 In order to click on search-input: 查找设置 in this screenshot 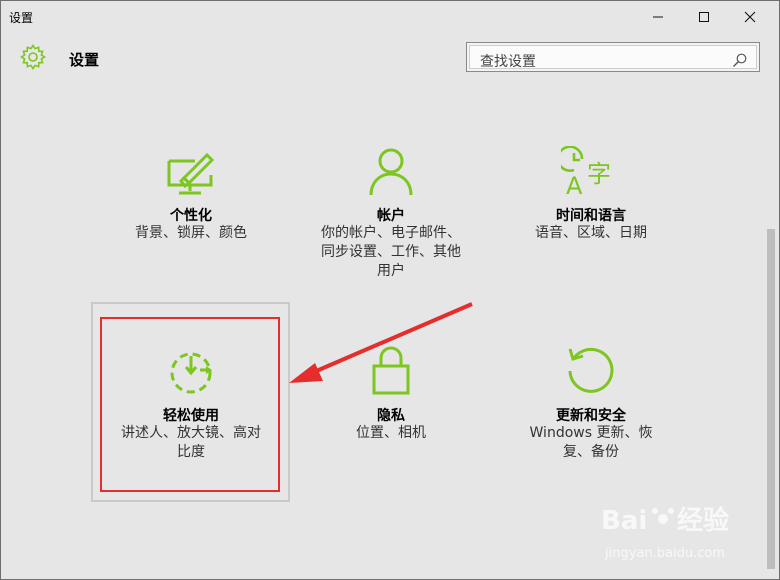, I will do `click(613, 57)`.